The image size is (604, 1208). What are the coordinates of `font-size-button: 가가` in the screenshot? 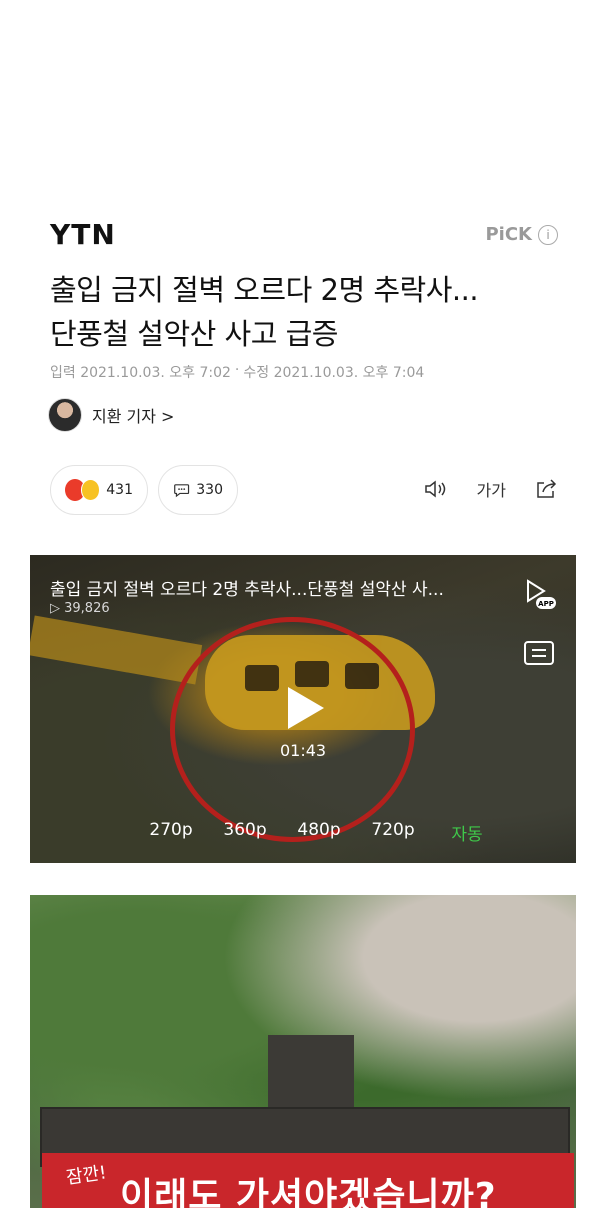 It's located at (491, 489).